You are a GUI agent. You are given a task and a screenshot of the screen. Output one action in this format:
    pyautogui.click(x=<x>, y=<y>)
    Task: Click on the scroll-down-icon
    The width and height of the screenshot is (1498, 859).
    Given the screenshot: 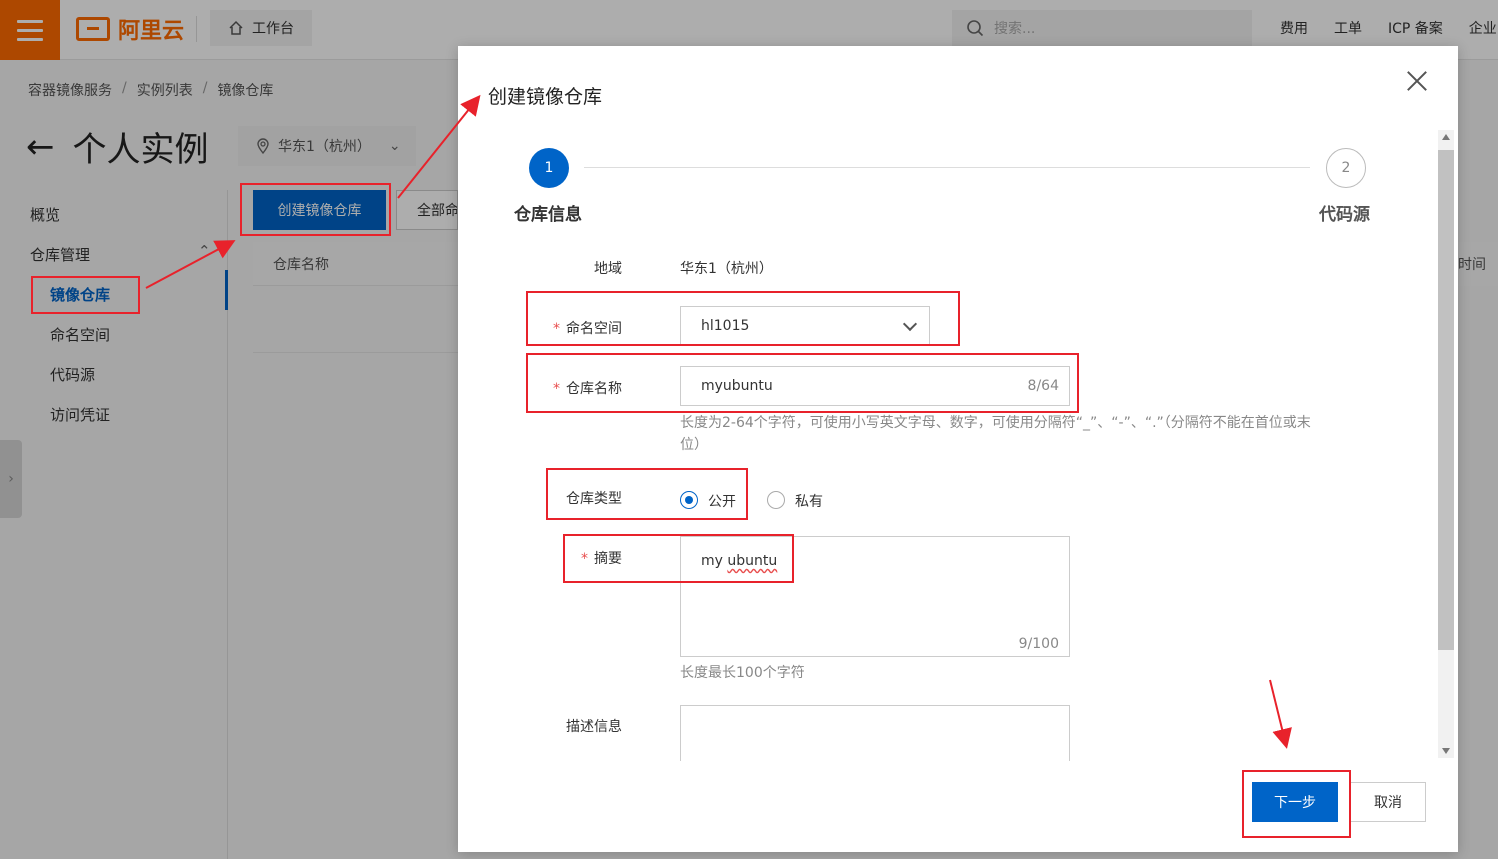 What is the action you would take?
    pyautogui.click(x=1446, y=751)
    